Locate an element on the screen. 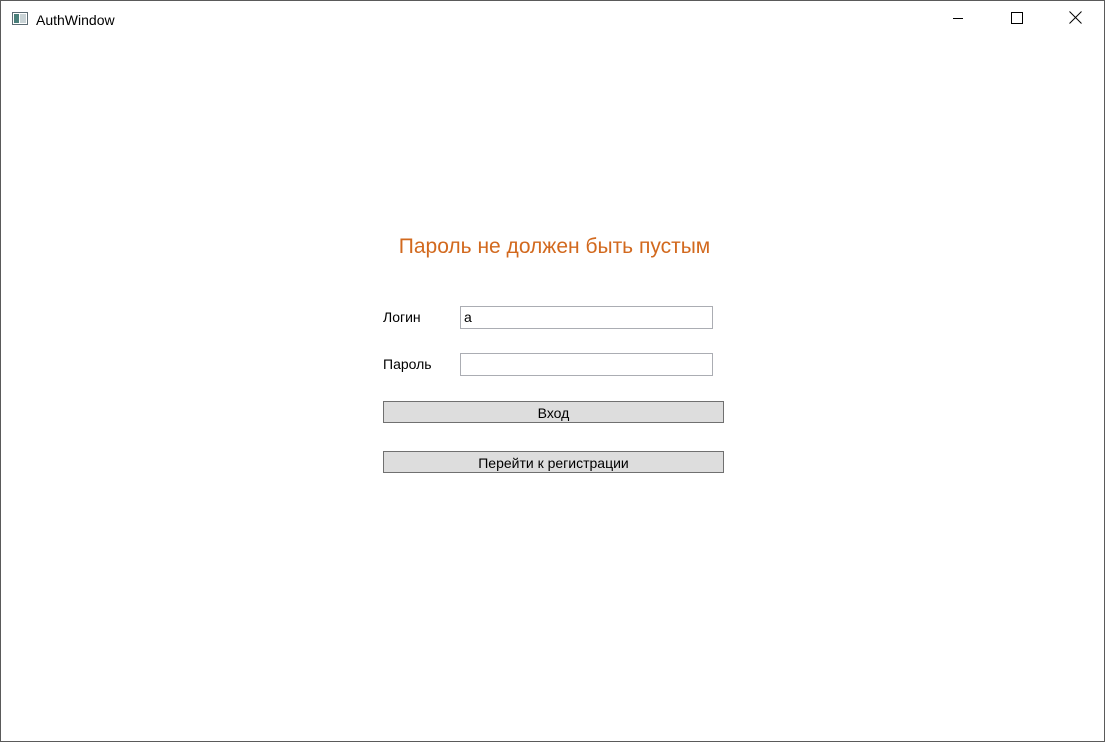 The width and height of the screenshot is (1105, 742). app-window-icon is located at coordinates (20, 18).